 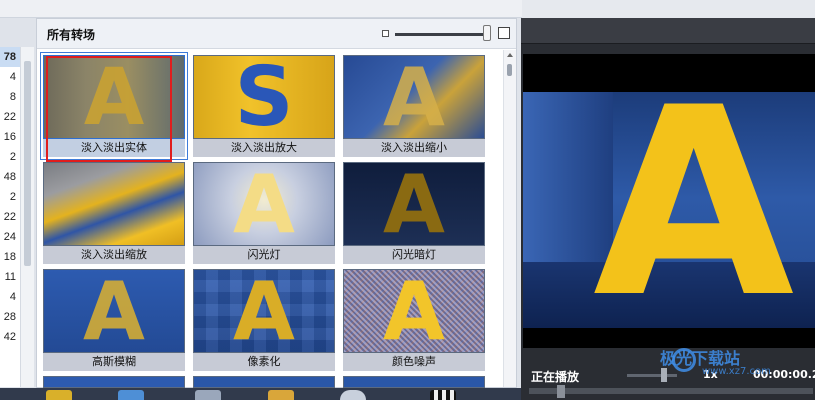 What do you see at coordinates (281, 395) in the screenshot?
I see `person-icon` at bounding box center [281, 395].